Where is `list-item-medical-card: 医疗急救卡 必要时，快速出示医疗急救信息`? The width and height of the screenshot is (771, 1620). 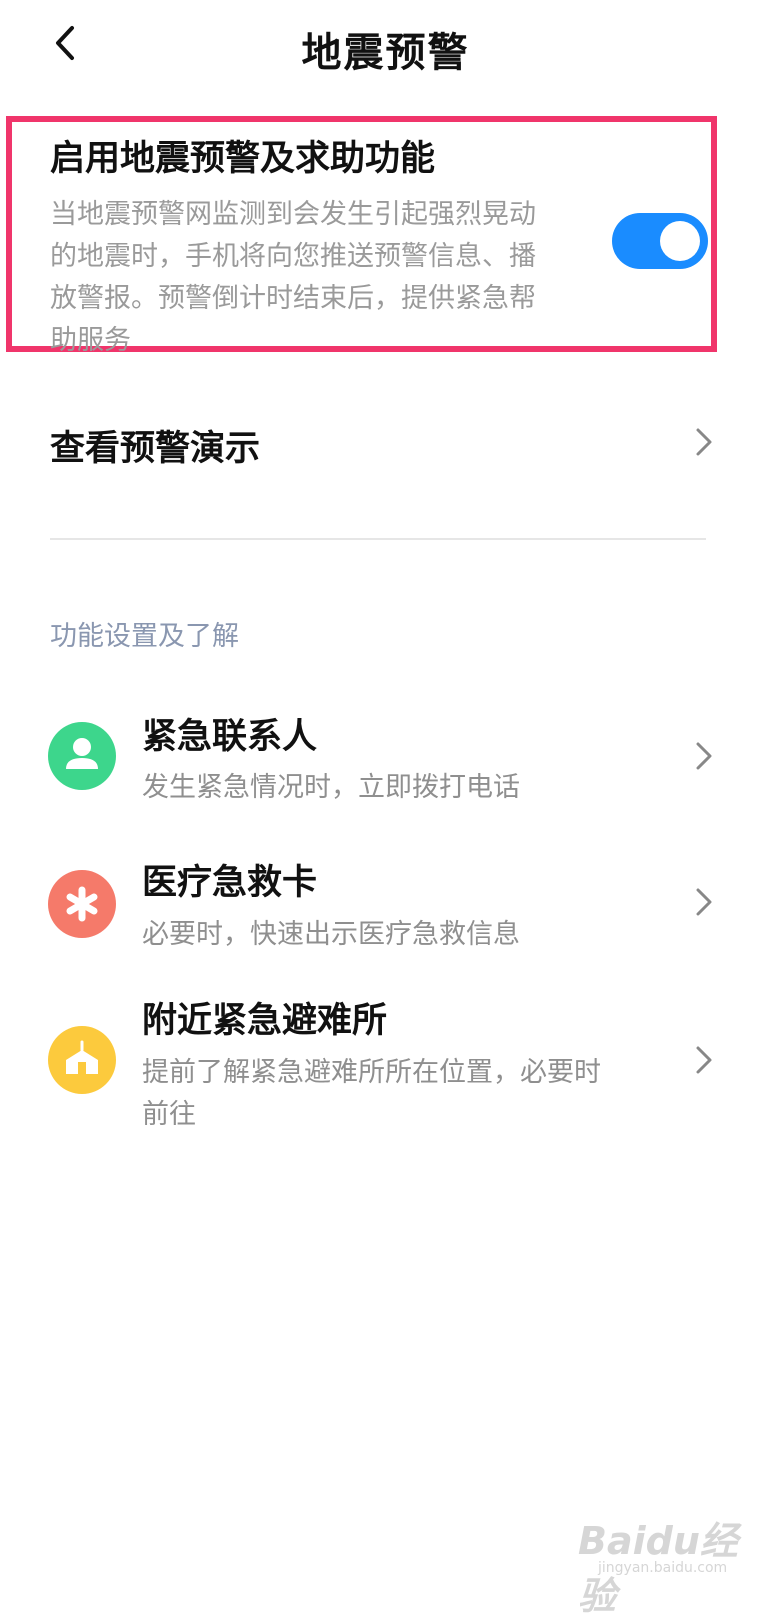
list-item-medical-card: 医疗急救卡 必要时，快速出示医疗急救信息 is located at coordinates (385, 908).